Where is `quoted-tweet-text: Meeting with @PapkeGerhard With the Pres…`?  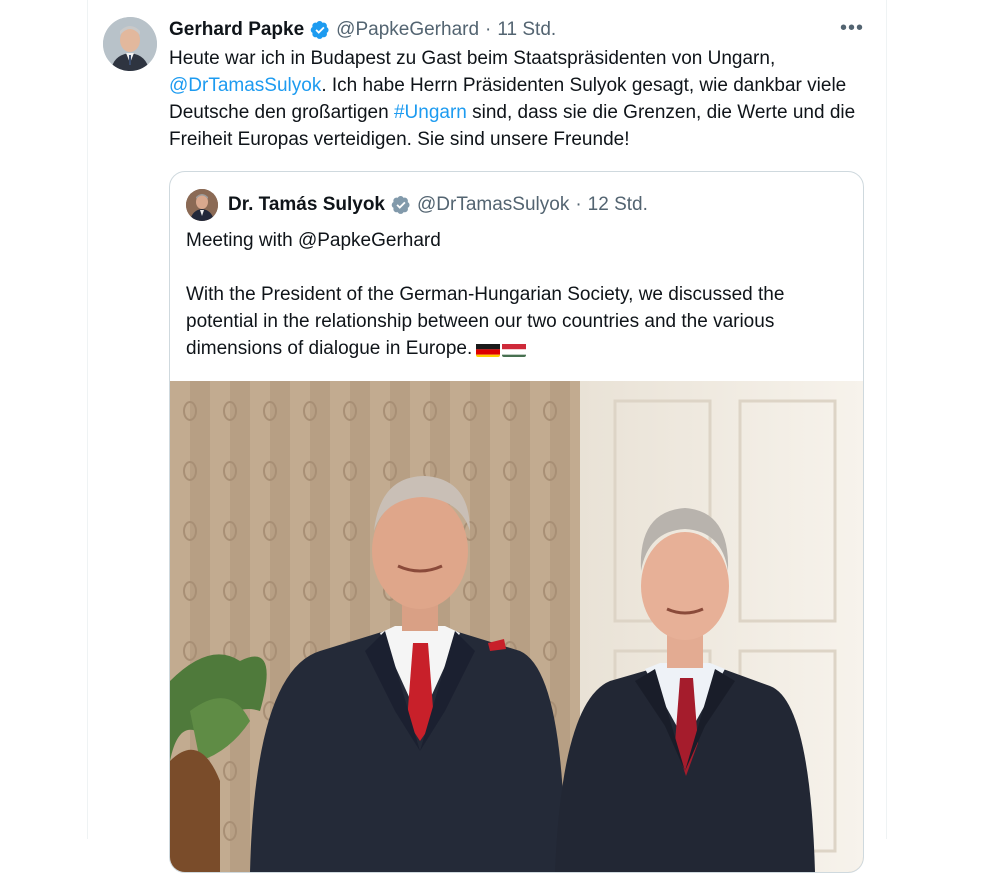
quoted-tweet-text: Meeting with @PapkeGerhard With the Pres… is located at coordinates (518, 294).